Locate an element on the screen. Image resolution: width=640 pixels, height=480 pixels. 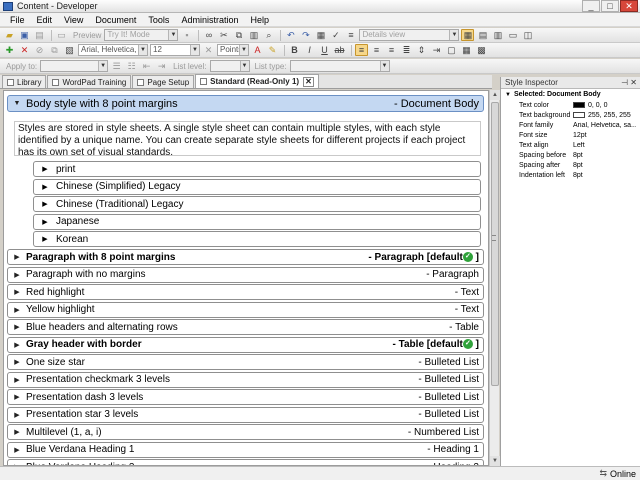
scroll-thumb is located at coordinates (495, 244).